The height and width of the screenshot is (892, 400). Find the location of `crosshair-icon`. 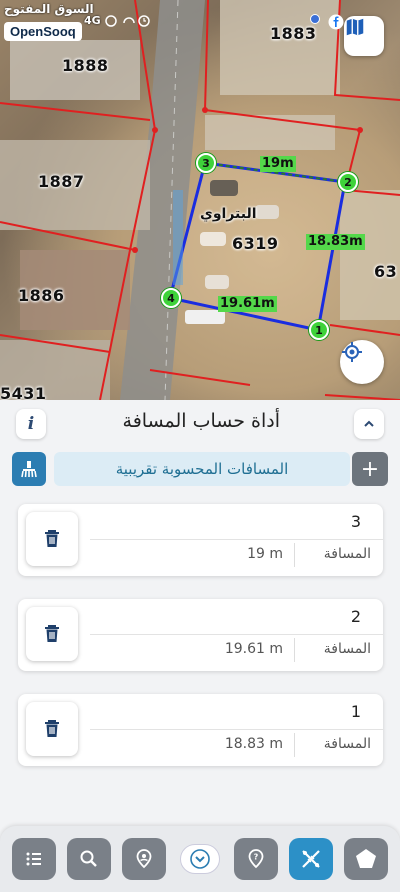

crosshair-icon is located at coordinates (352, 352).